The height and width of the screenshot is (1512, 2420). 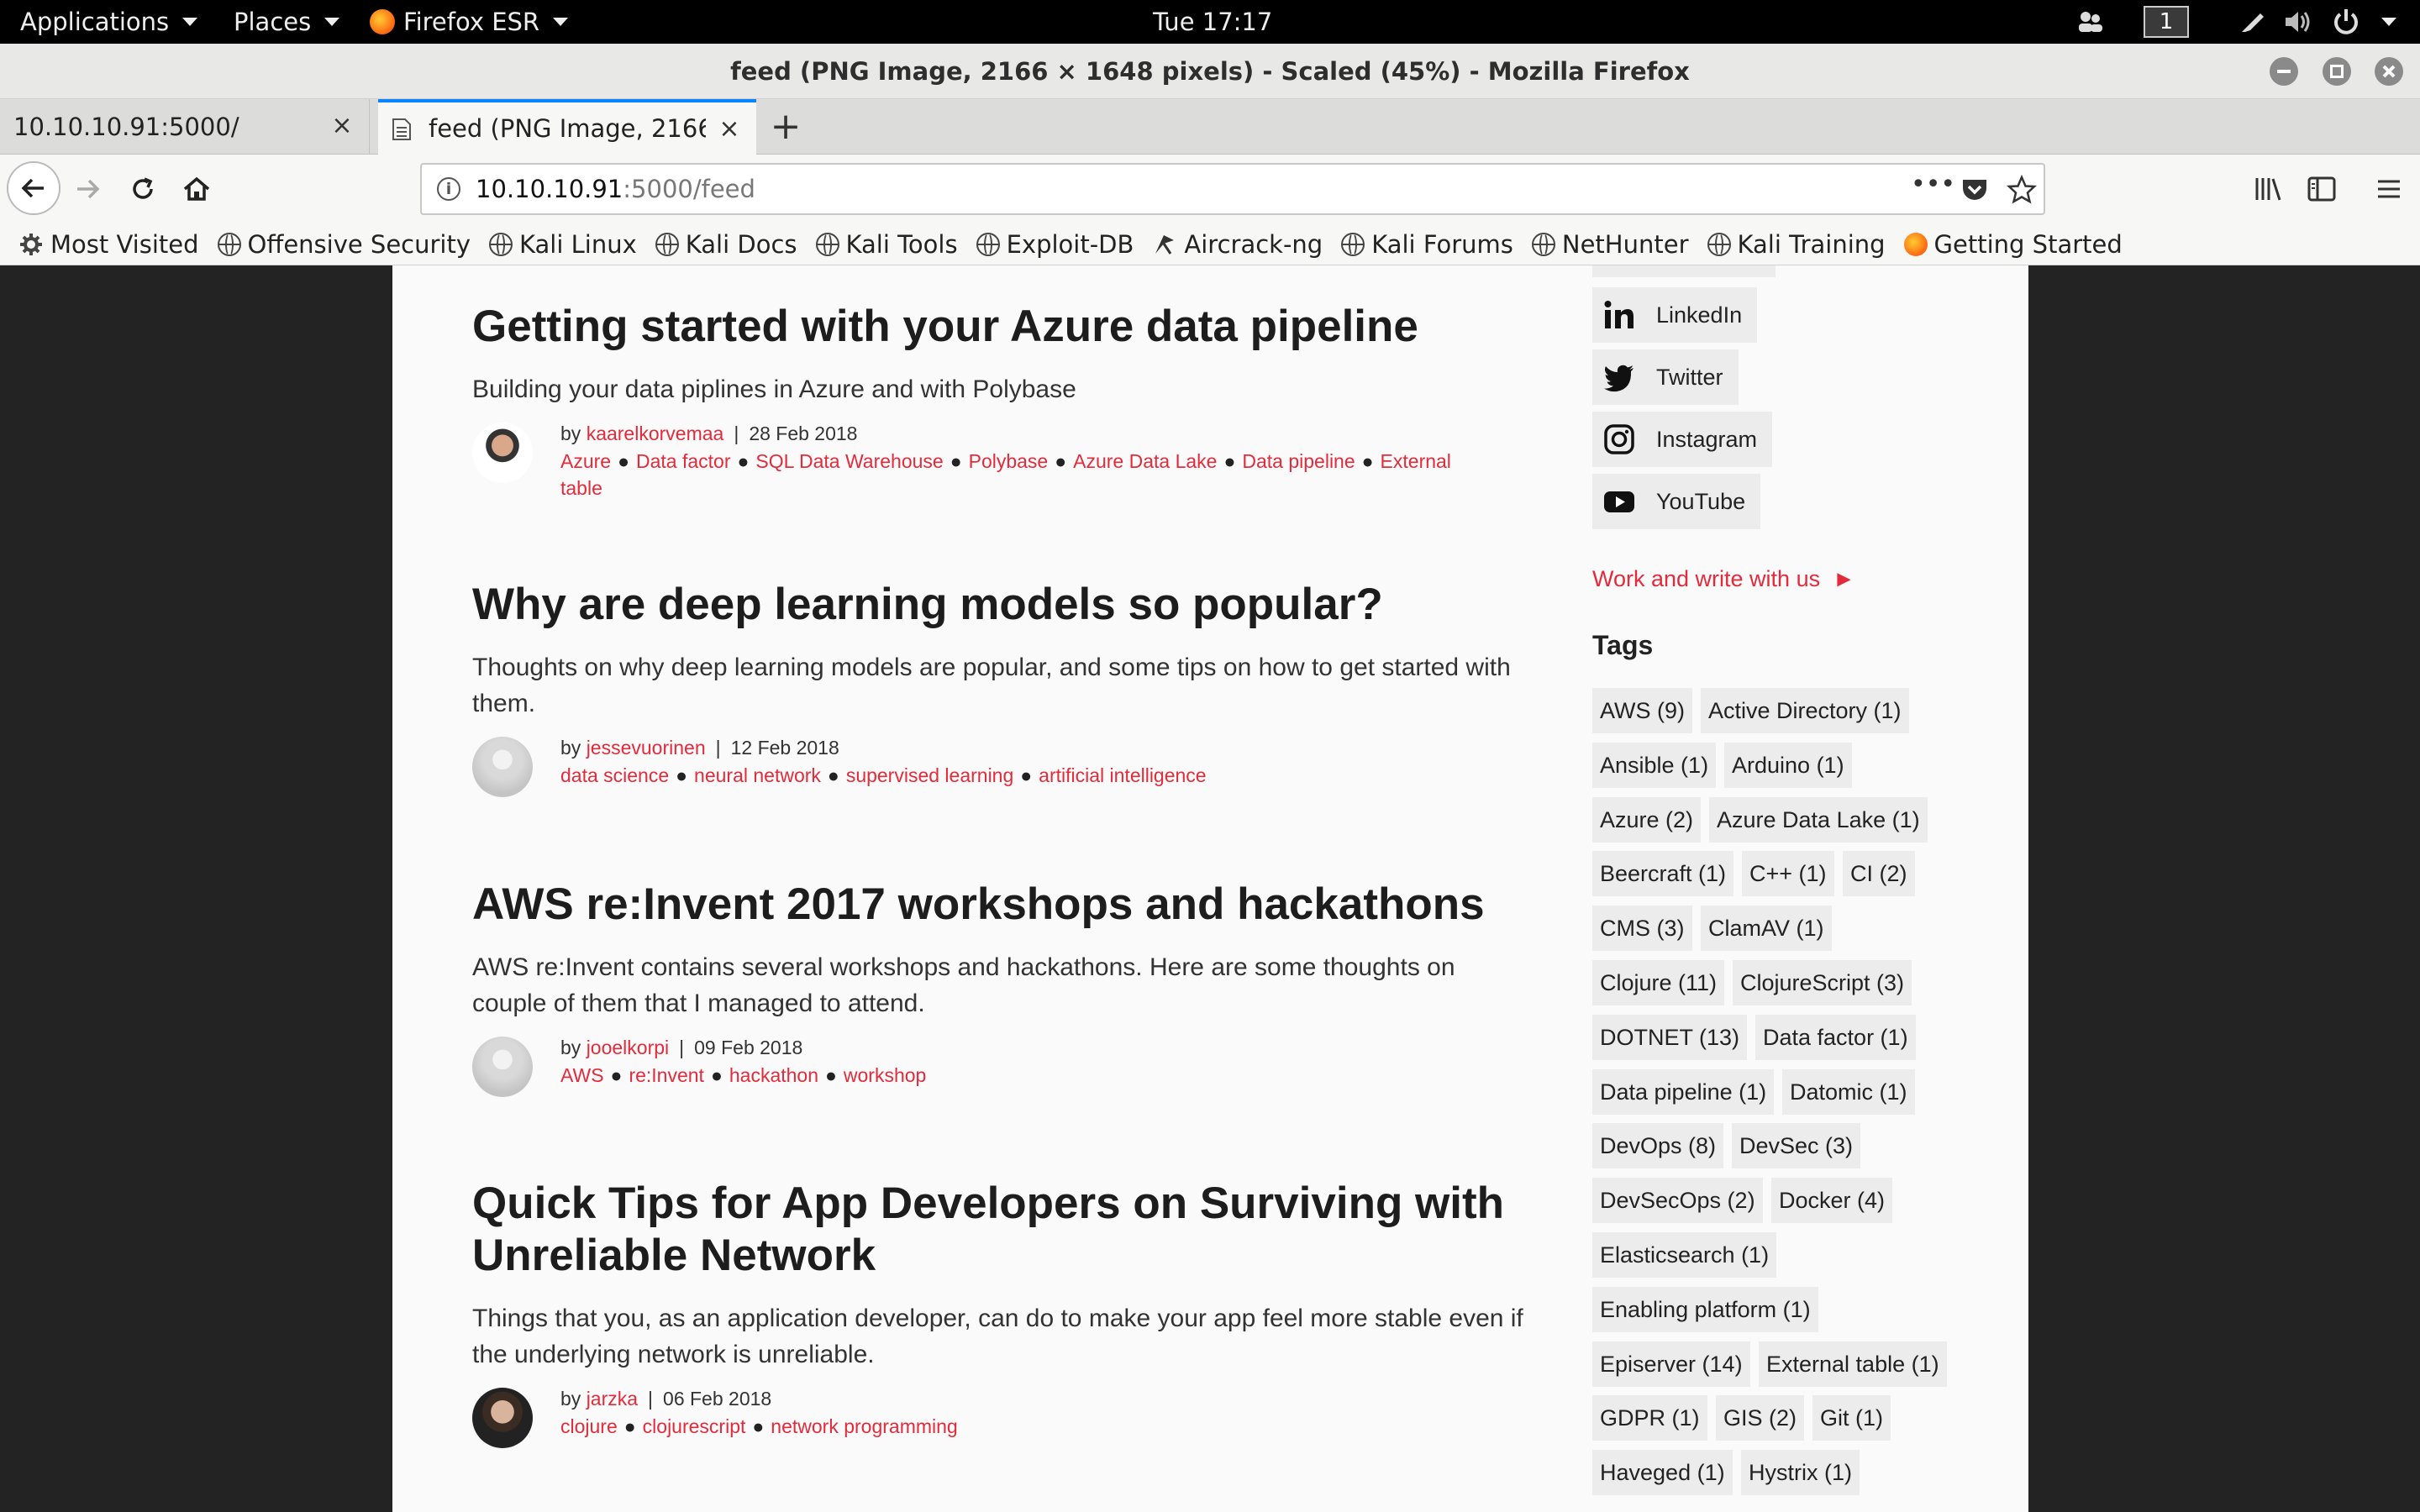 What do you see at coordinates (1684, 1255) in the screenshot?
I see `tag-chip: Elasticsearch (1)` at bounding box center [1684, 1255].